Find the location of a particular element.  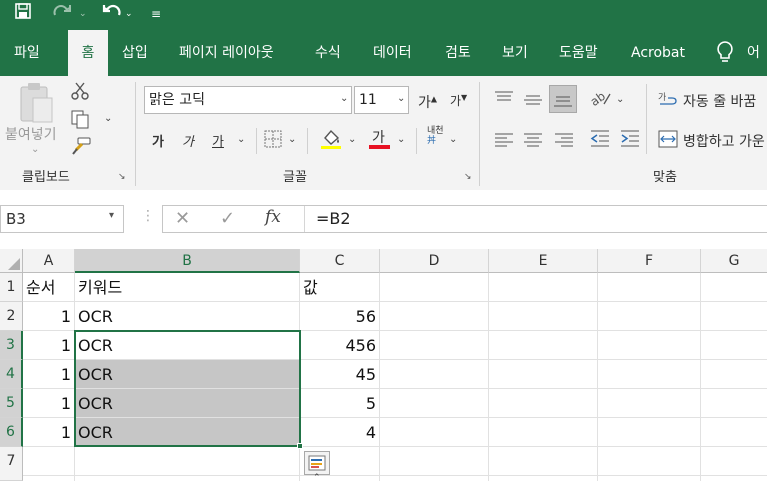

tab-view: 보기 is located at coordinates (515, 53).